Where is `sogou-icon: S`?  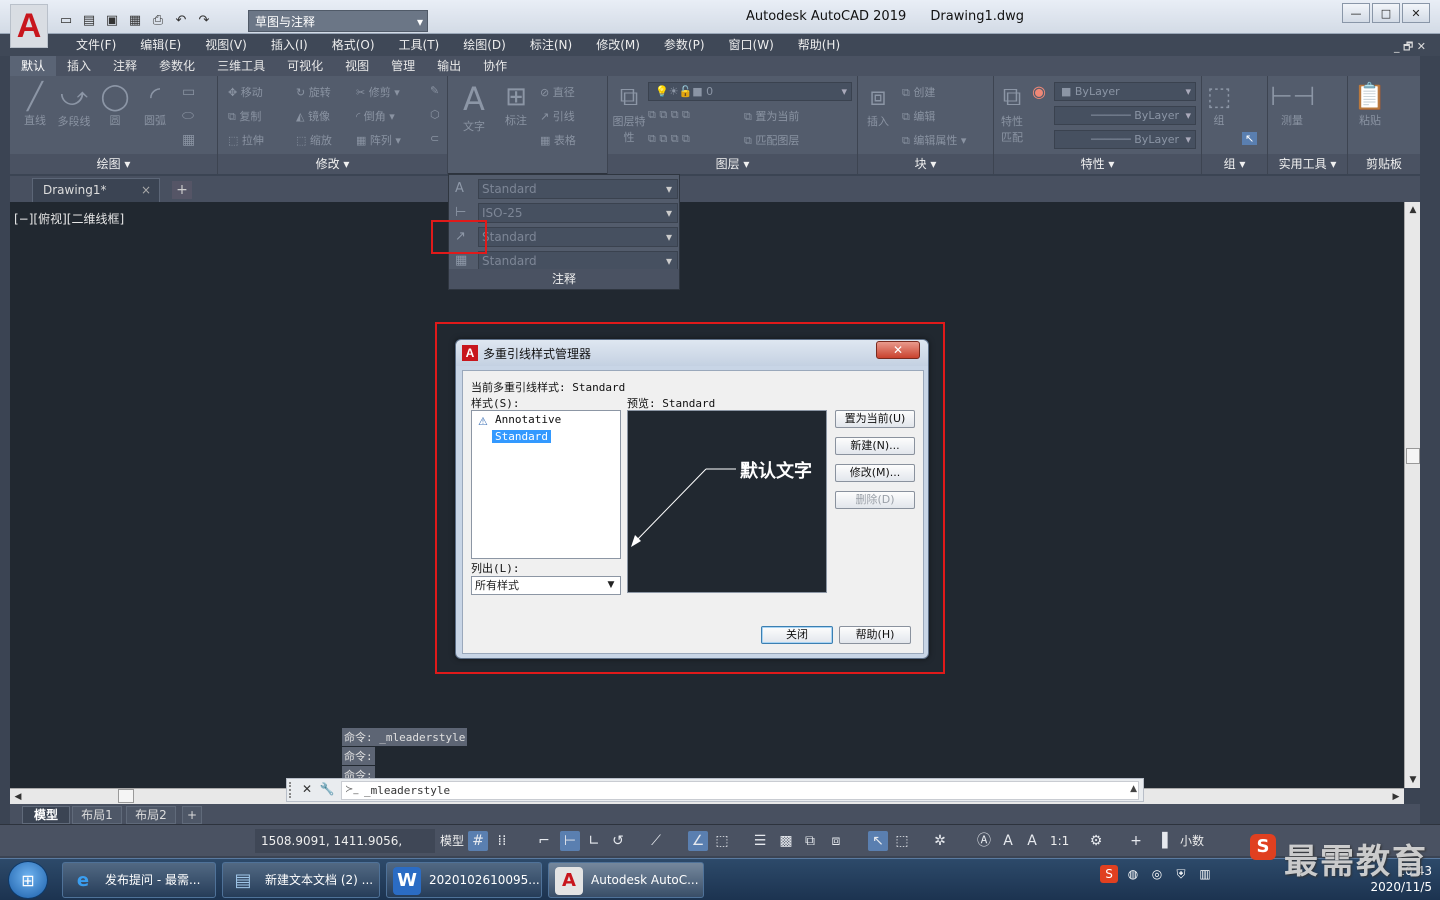
sogou-icon: S is located at coordinates (1109, 874).